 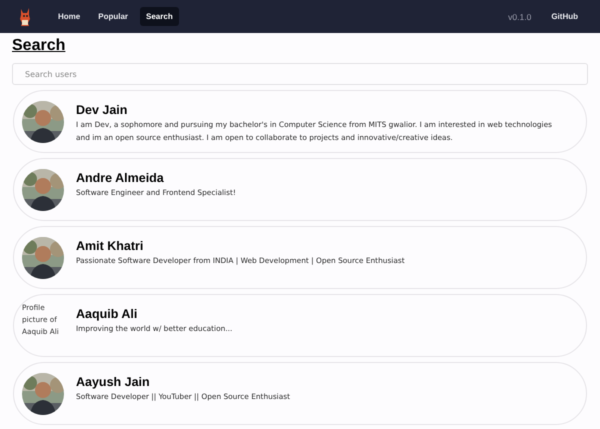 What do you see at coordinates (39, 46) in the screenshot?
I see `page-heading: Search` at bounding box center [39, 46].